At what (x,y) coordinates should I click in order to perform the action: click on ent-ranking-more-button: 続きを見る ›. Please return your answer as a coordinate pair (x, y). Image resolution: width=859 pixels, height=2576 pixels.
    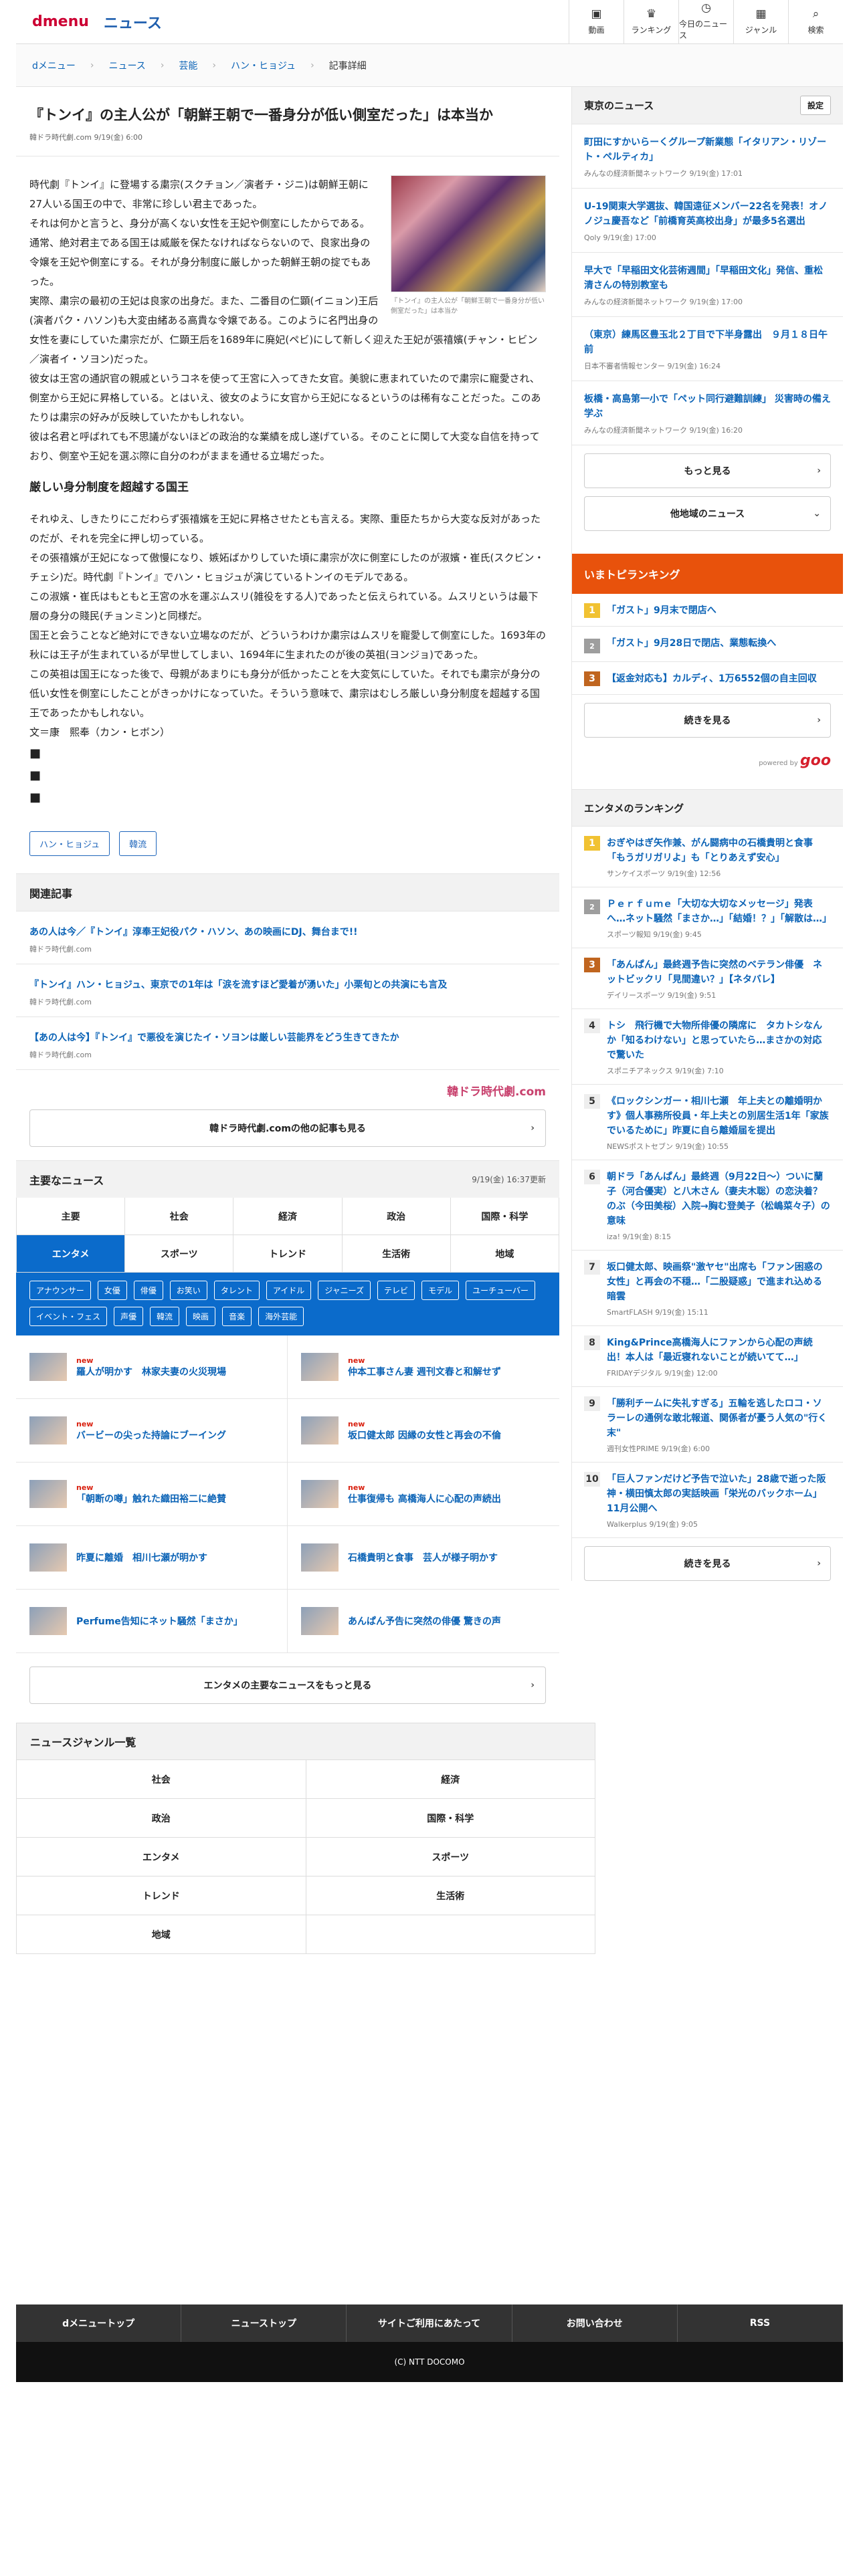
    Looking at the image, I should click on (708, 1564).